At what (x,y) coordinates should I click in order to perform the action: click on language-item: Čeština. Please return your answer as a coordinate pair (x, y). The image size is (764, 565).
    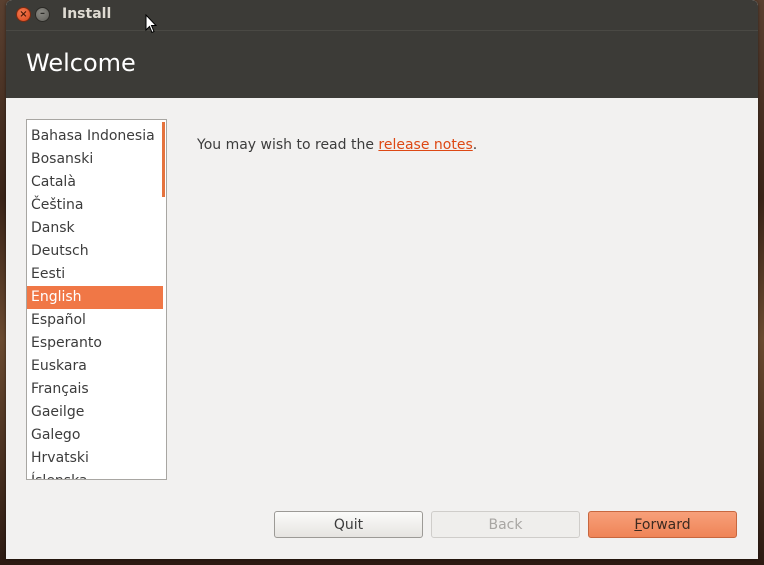
    Looking at the image, I should click on (95, 205).